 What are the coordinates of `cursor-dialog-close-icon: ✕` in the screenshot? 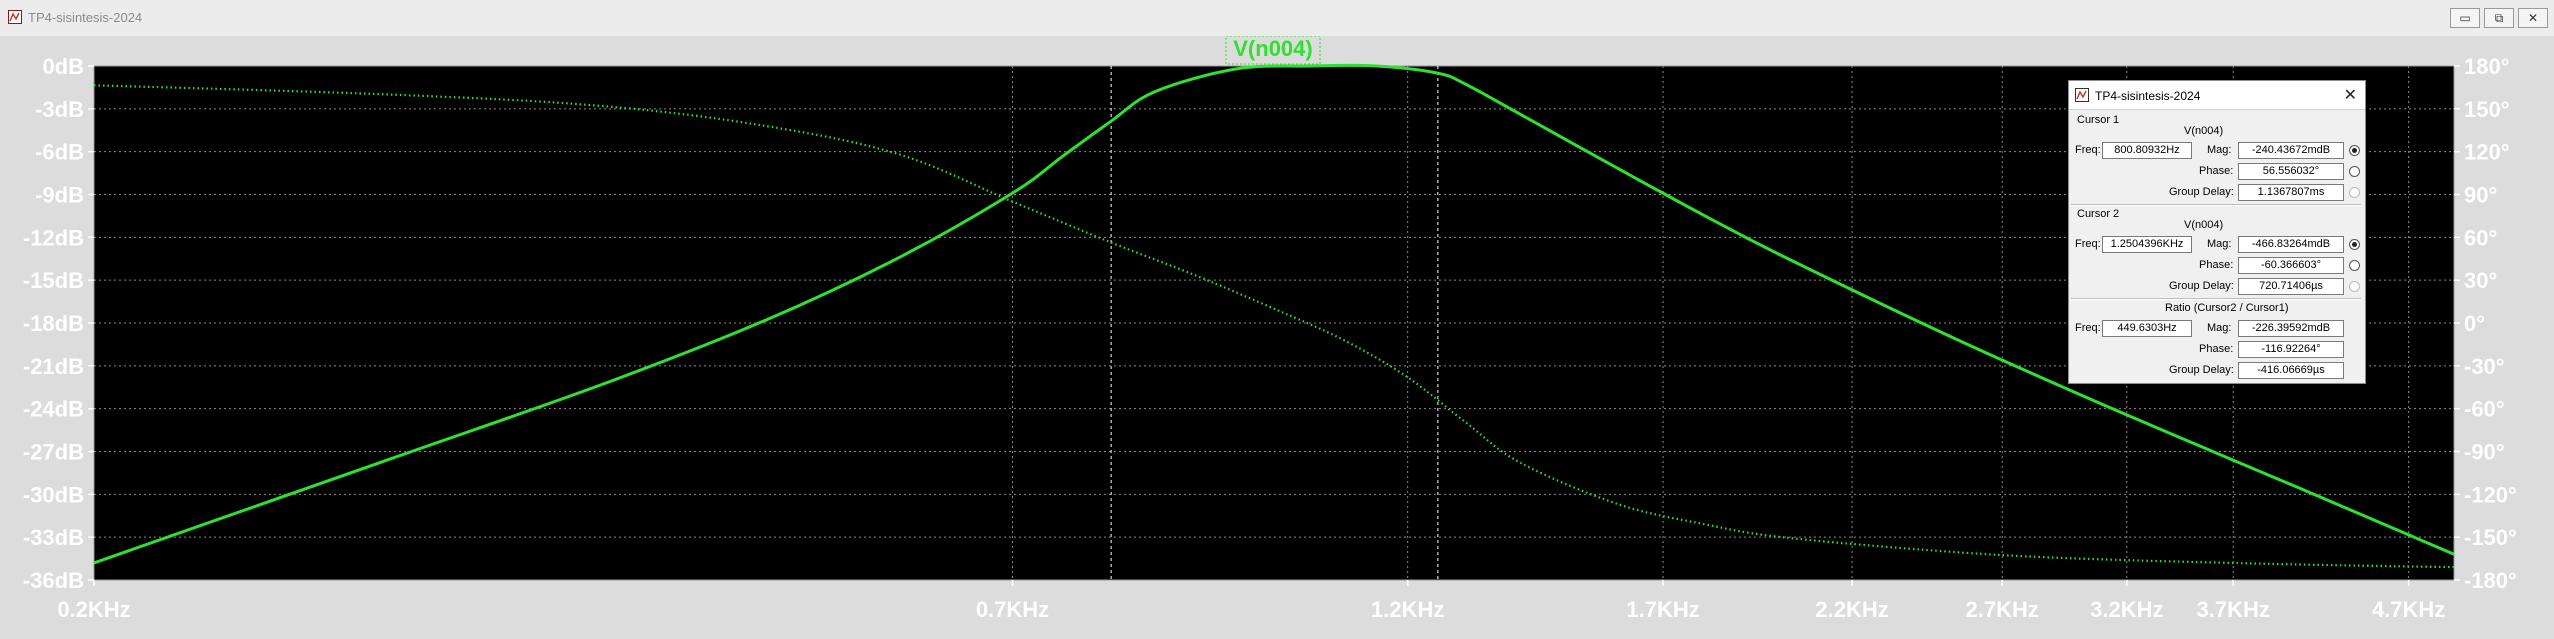 It's located at (2350, 95).